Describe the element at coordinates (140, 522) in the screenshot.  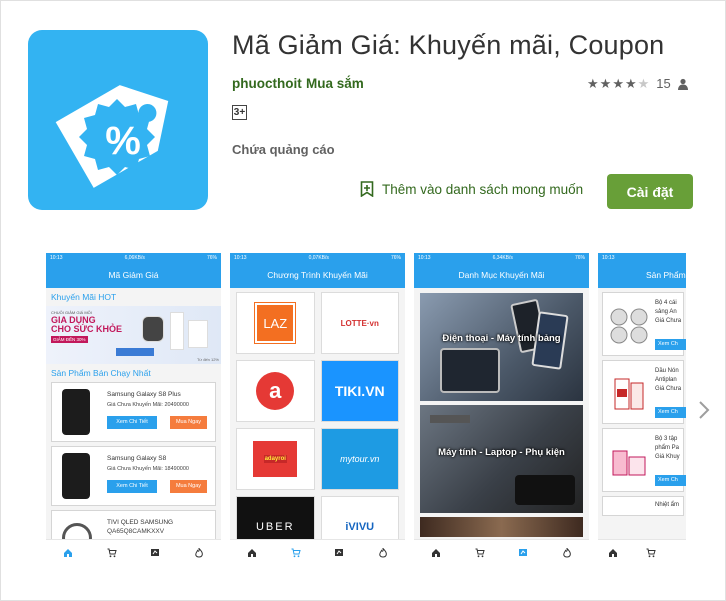
I see `product-name: TIVI QLED SAMSUNG` at that location.